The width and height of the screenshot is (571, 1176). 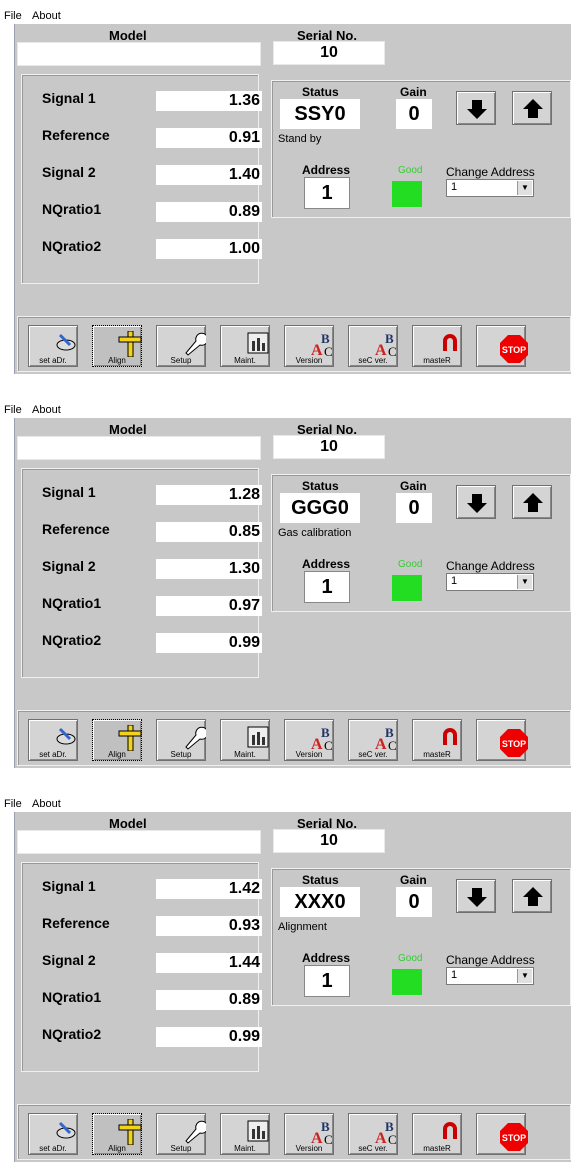 I want to click on signal-label: NQratio1, so click(x=72, y=603).